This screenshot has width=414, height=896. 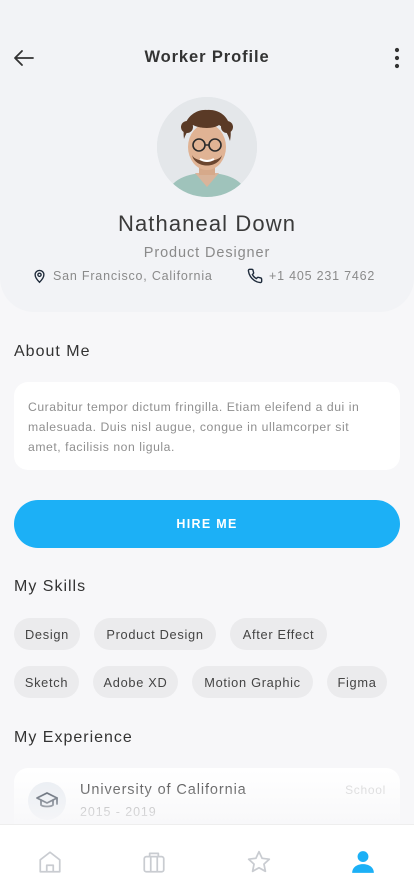 What do you see at coordinates (155, 634) in the screenshot?
I see `skill-chip-product-design: Product Design` at bounding box center [155, 634].